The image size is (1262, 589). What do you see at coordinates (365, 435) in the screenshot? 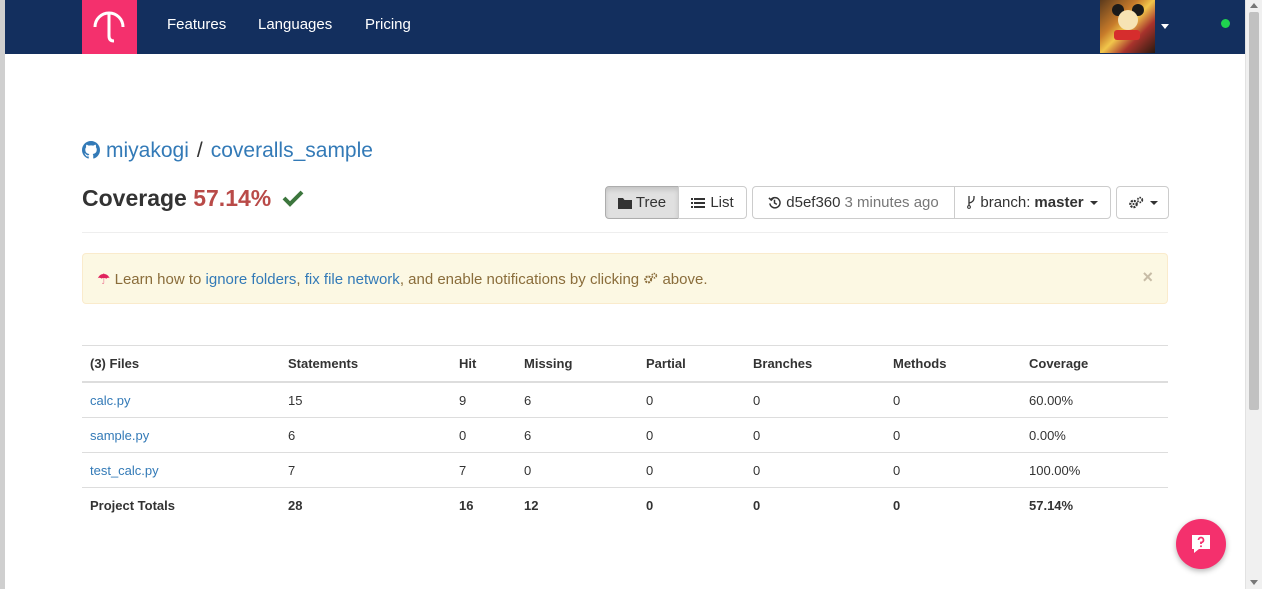
I see `statements-cell: 6` at bounding box center [365, 435].